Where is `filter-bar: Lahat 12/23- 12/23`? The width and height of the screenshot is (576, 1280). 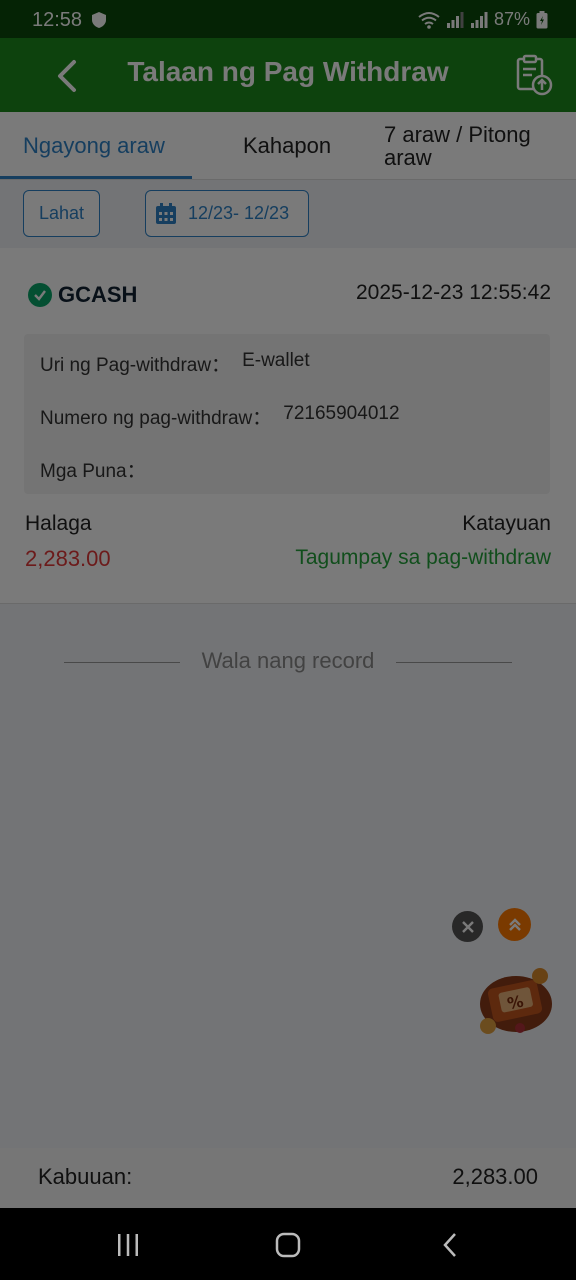
filter-bar: Lahat 12/23- 12/23 is located at coordinates (288, 214).